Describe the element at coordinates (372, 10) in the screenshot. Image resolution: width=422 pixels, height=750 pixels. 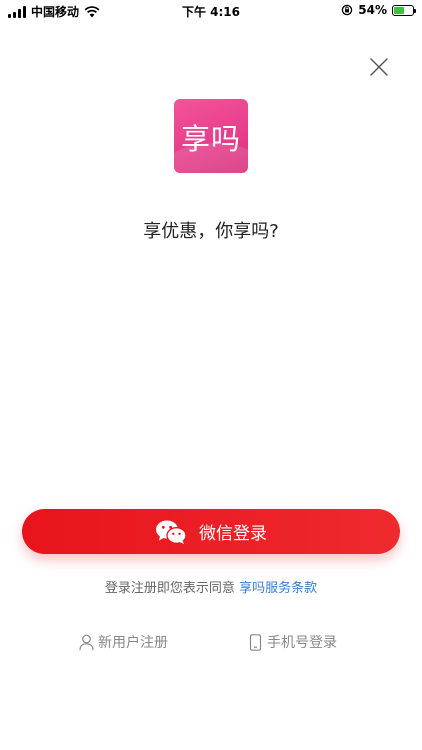
I see `battery-percent: 54%` at that location.